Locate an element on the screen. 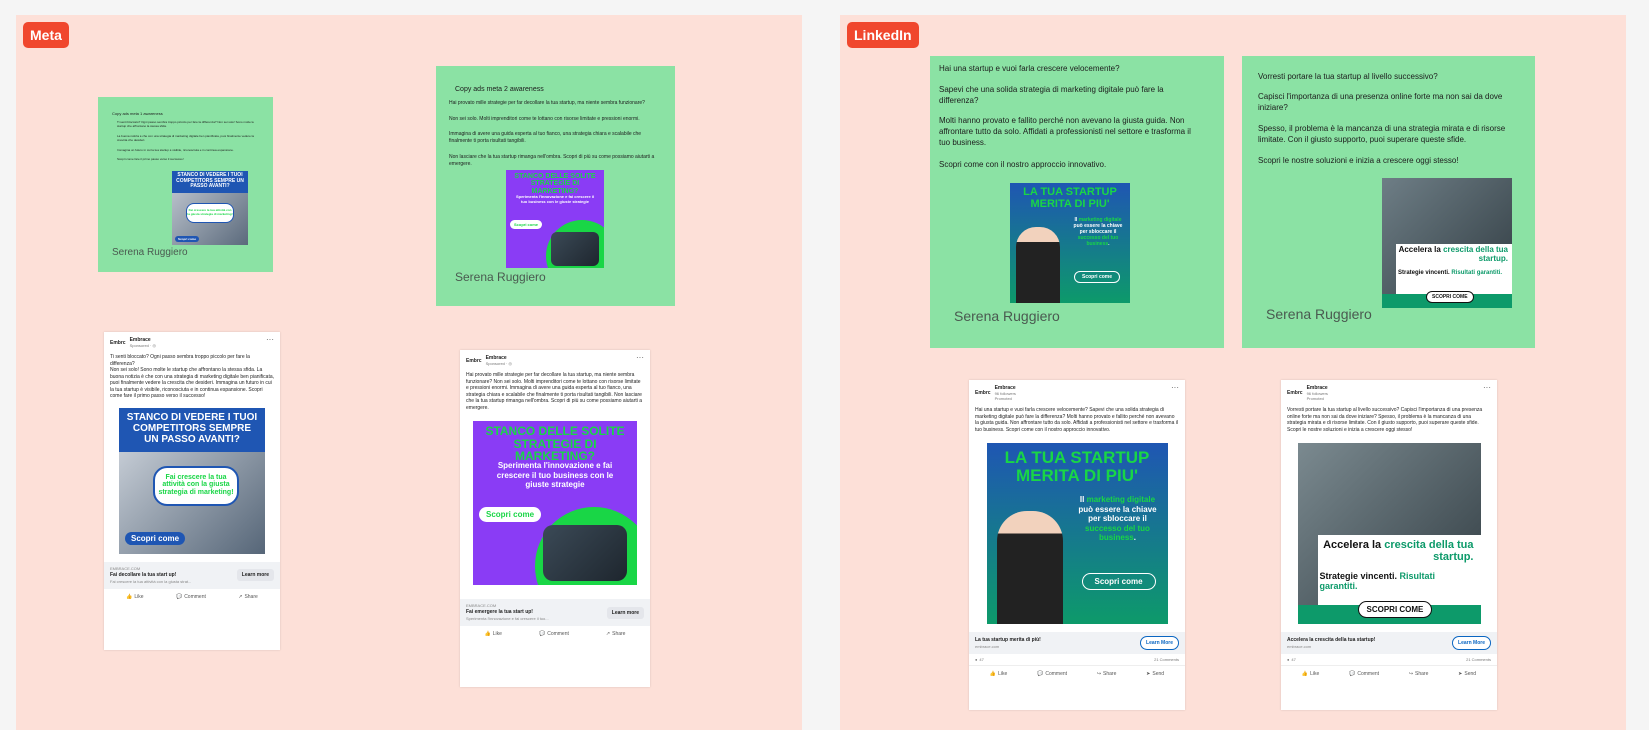 Image resolution: width=1649 pixels, height=730 pixels. like-reaction-icon: ● is located at coordinates (976, 659).